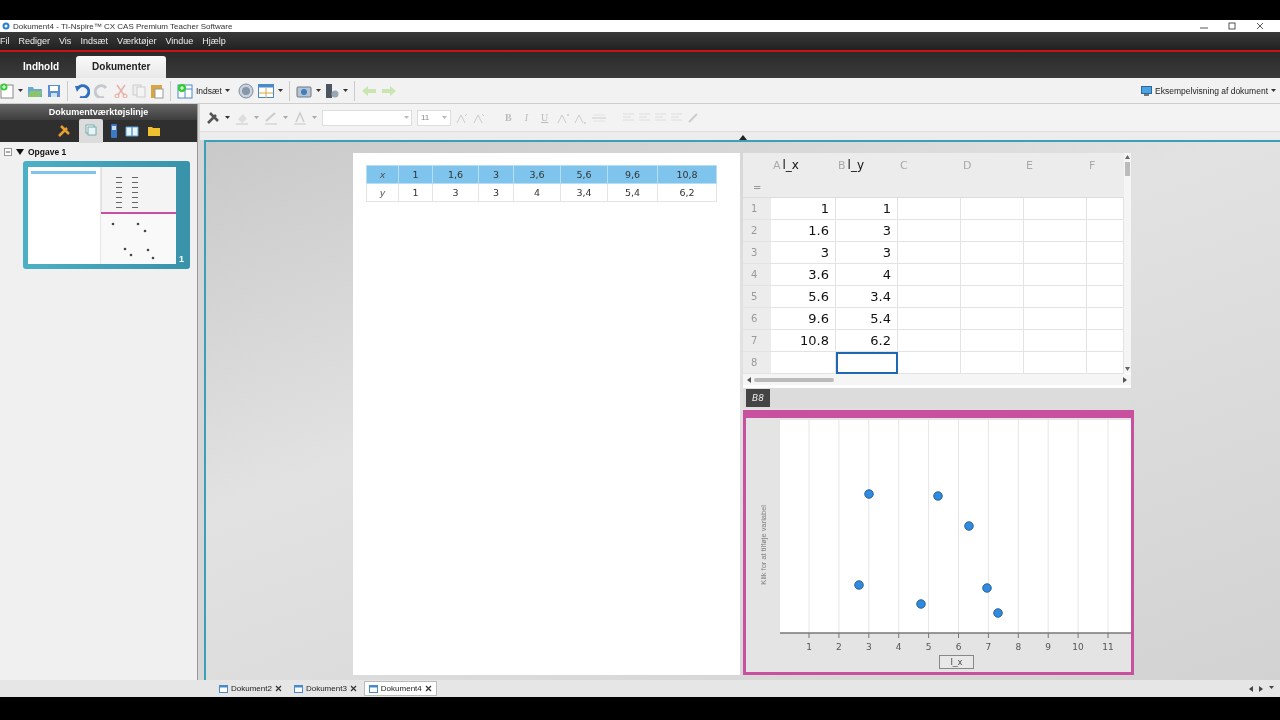 Image resolution: width=1280 pixels, height=720 pixels. What do you see at coordinates (367, 117) in the screenshot?
I see `font-name-field` at bounding box center [367, 117].